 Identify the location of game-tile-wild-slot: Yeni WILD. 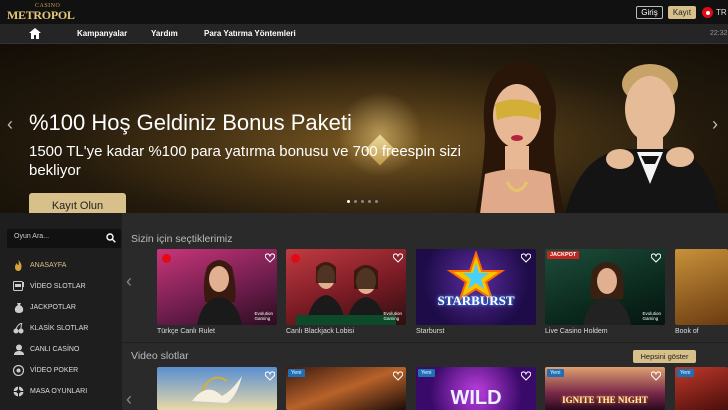
(476, 388).